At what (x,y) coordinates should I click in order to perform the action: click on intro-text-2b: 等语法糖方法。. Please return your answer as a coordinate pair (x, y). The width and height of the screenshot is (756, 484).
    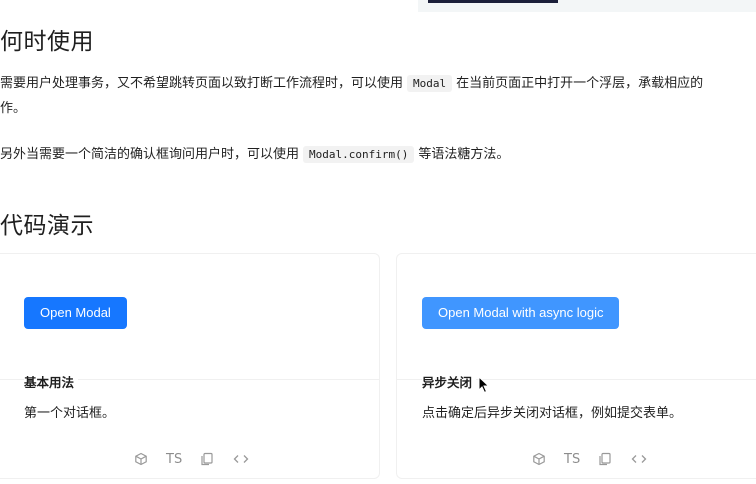
    Looking at the image, I should click on (464, 154).